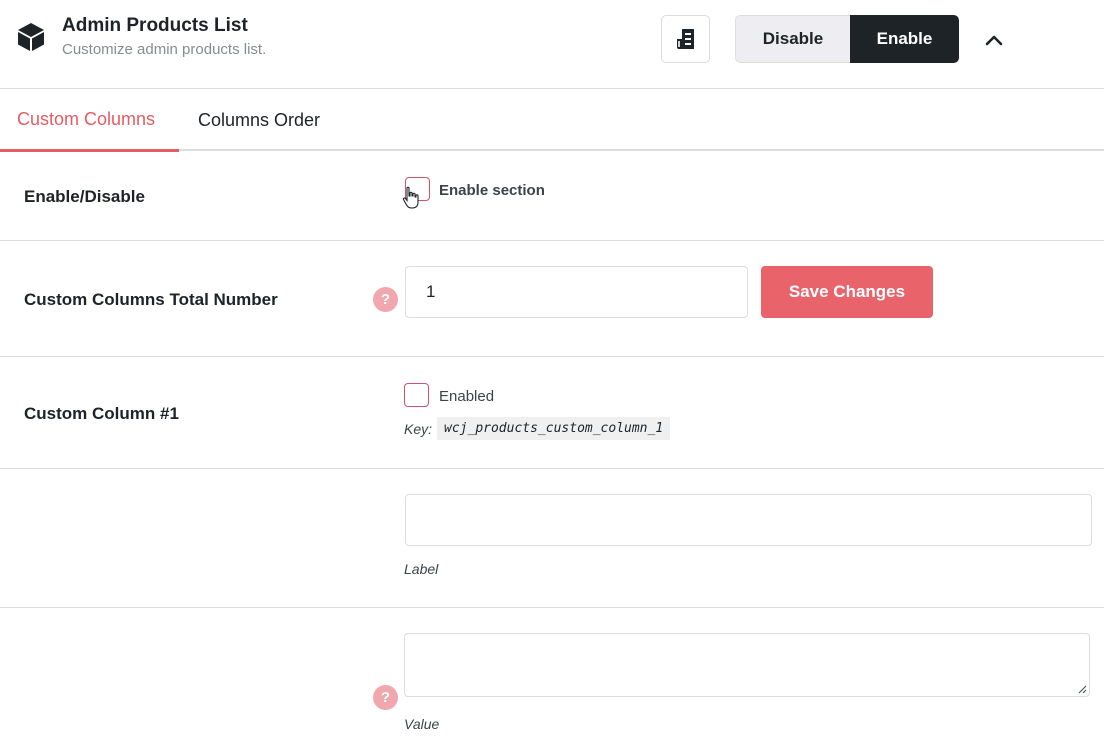 The width and height of the screenshot is (1104, 748). Describe the element at coordinates (492, 190) in the screenshot. I see `enable-section-label: Enable section` at that location.